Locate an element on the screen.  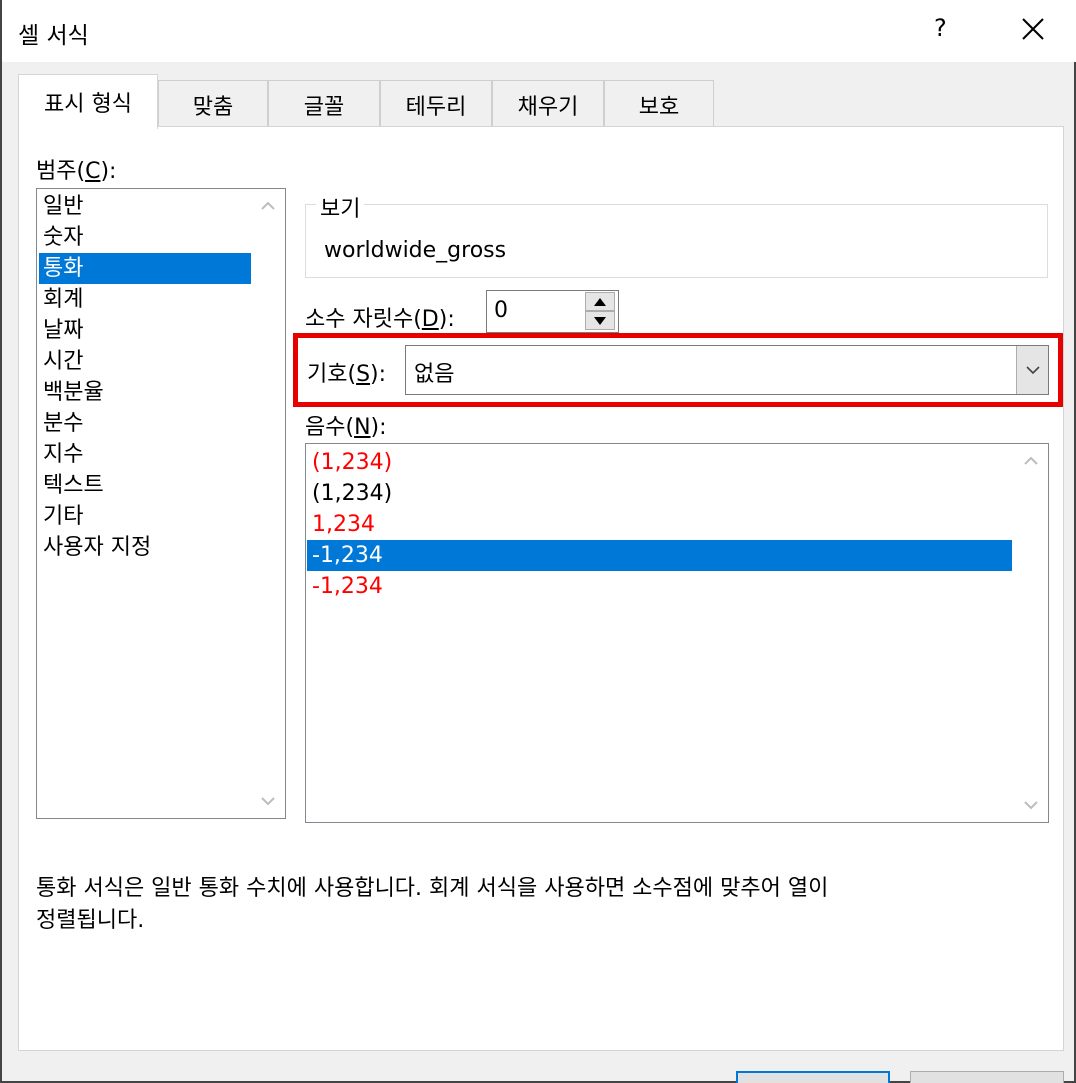
dropdown-button is located at coordinates (1032, 370).